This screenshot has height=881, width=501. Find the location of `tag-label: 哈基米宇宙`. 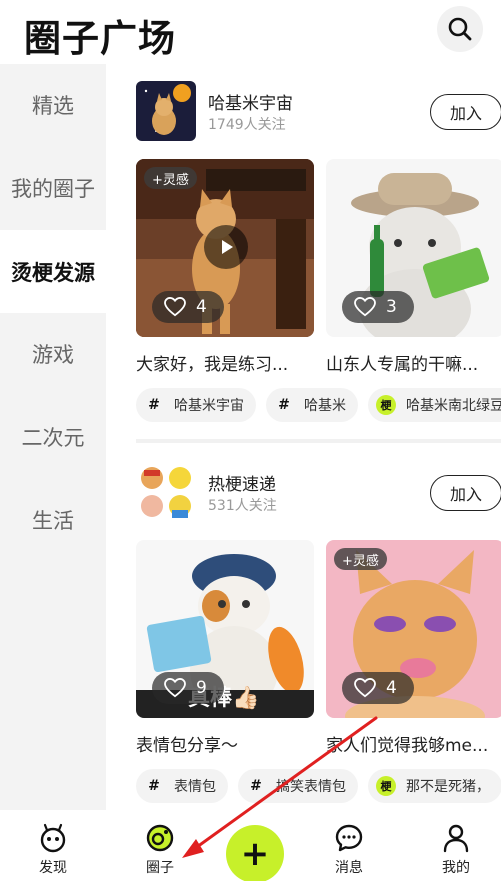

tag-label: 哈基米宇宙 is located at coordinates (209, 406).